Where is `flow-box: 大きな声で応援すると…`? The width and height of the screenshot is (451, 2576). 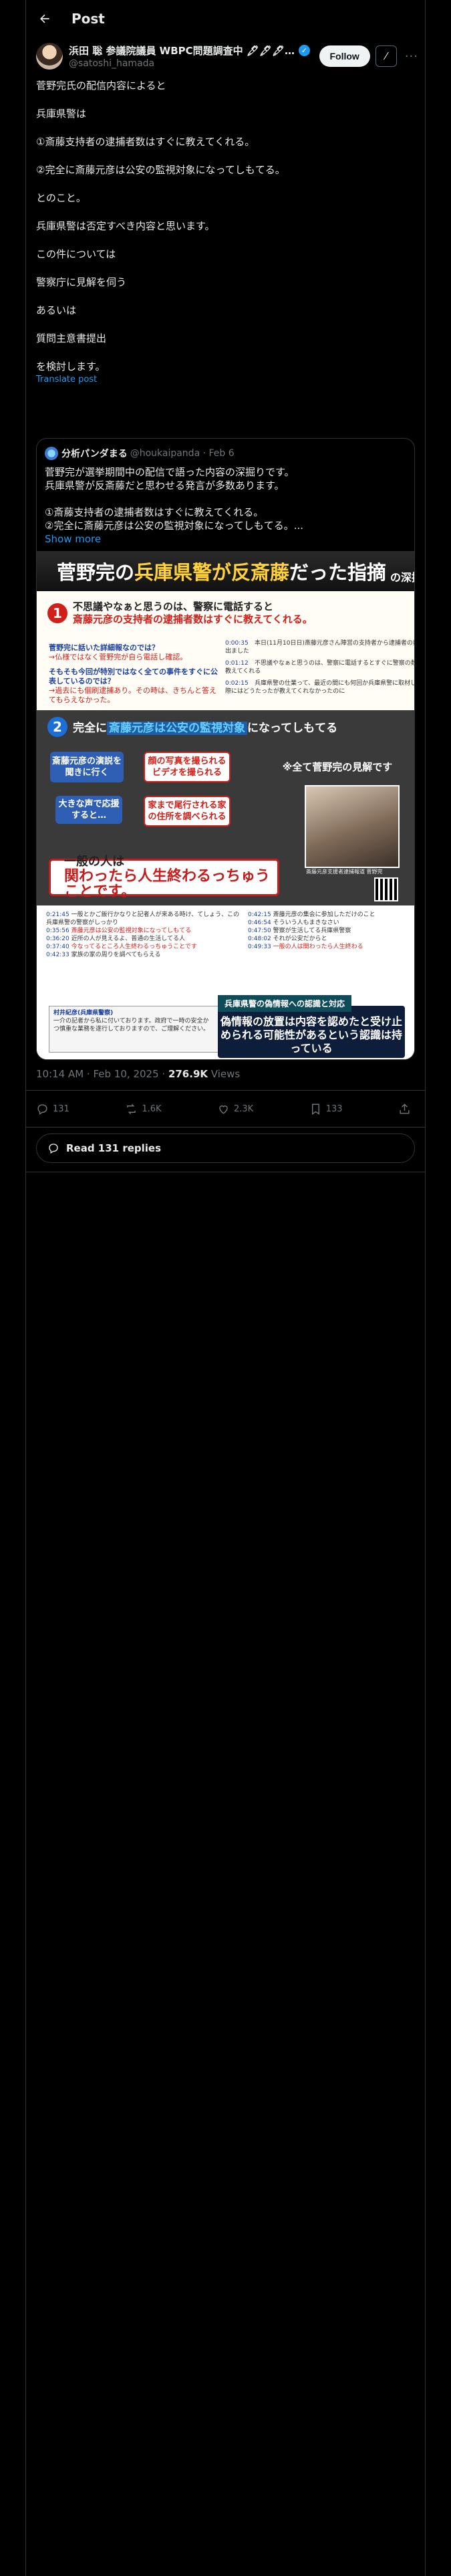
flow-box: 大きな声で応援すると… is located at coordinates (88, 810).